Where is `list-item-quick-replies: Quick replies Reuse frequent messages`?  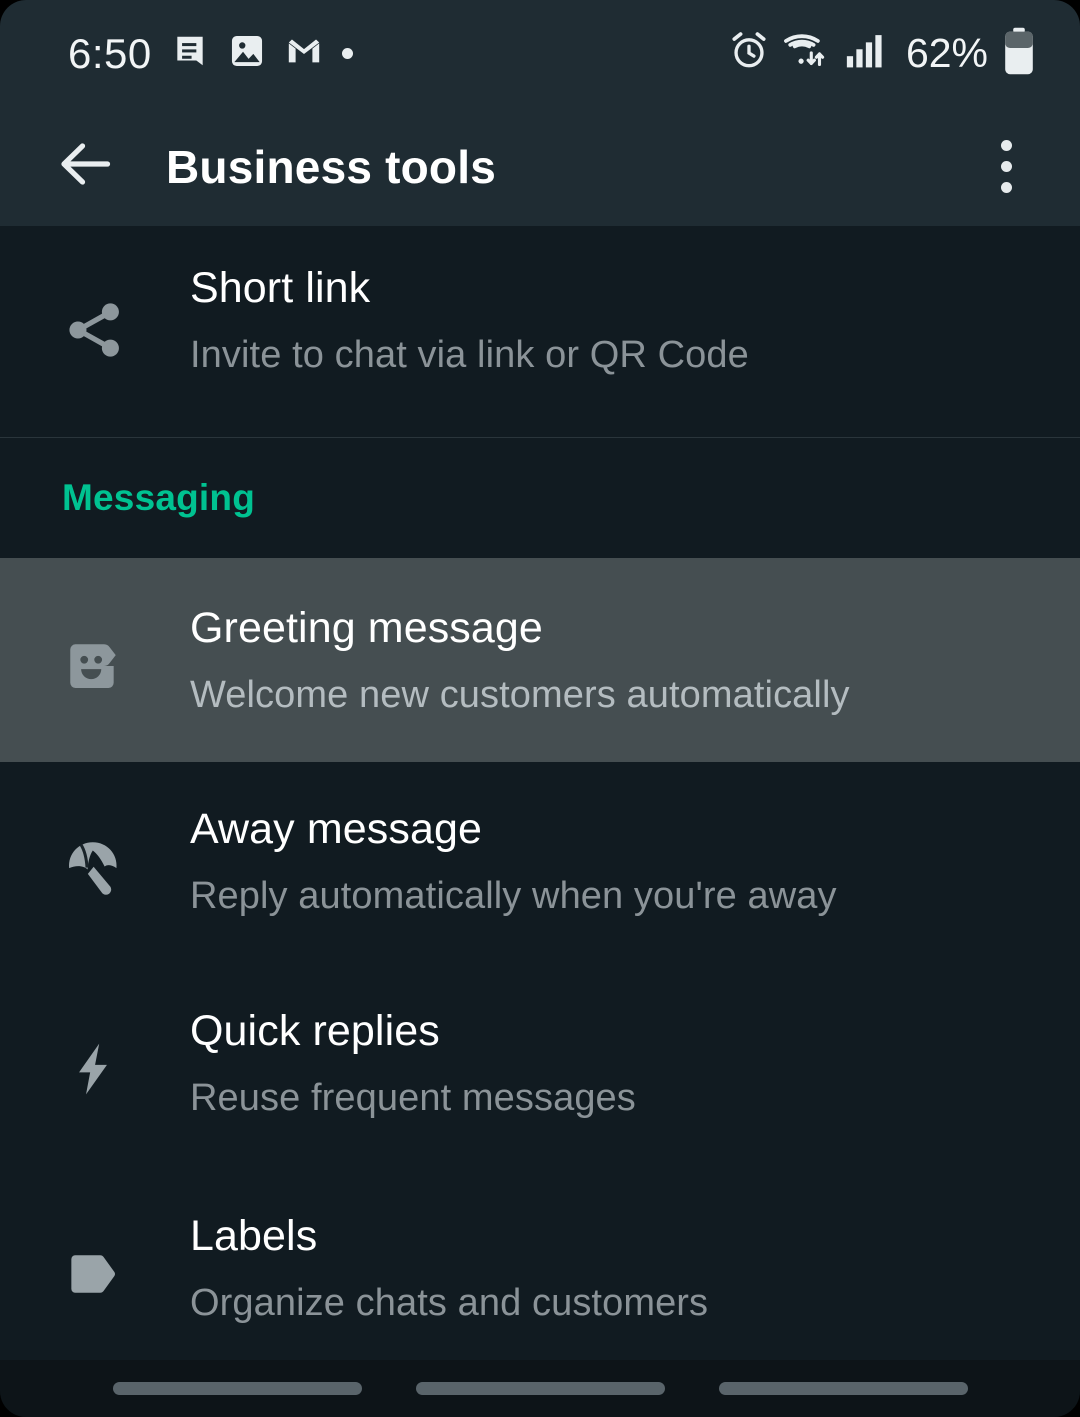 list-item-quick-replies: Quick replies Reuse frequent messages is located at coordinates (540, 1068).